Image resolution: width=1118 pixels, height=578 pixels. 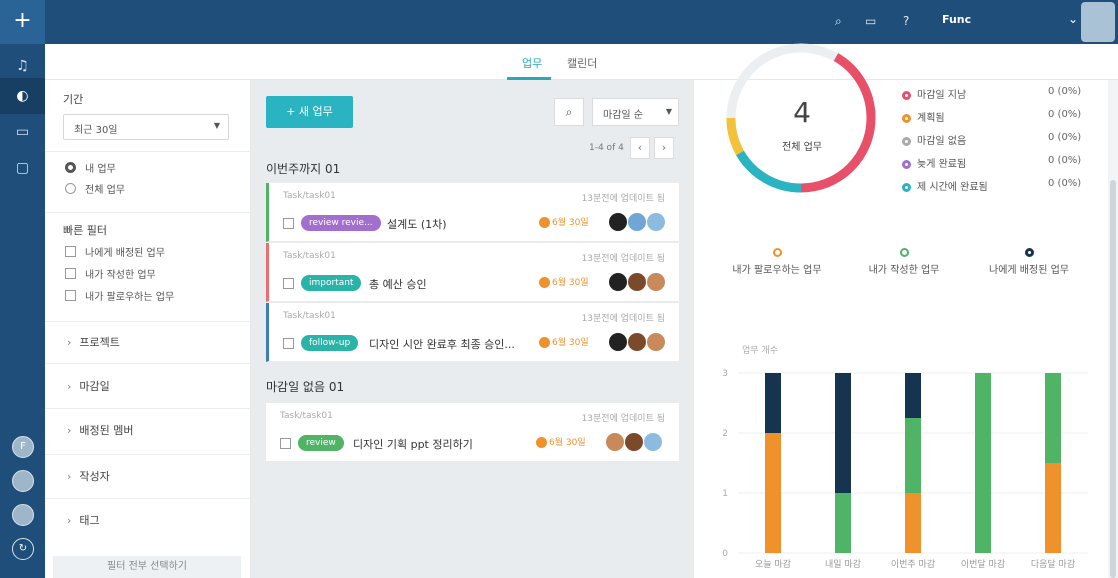 I want to click on section-author: › 작성자, so click(x=88, y=476).